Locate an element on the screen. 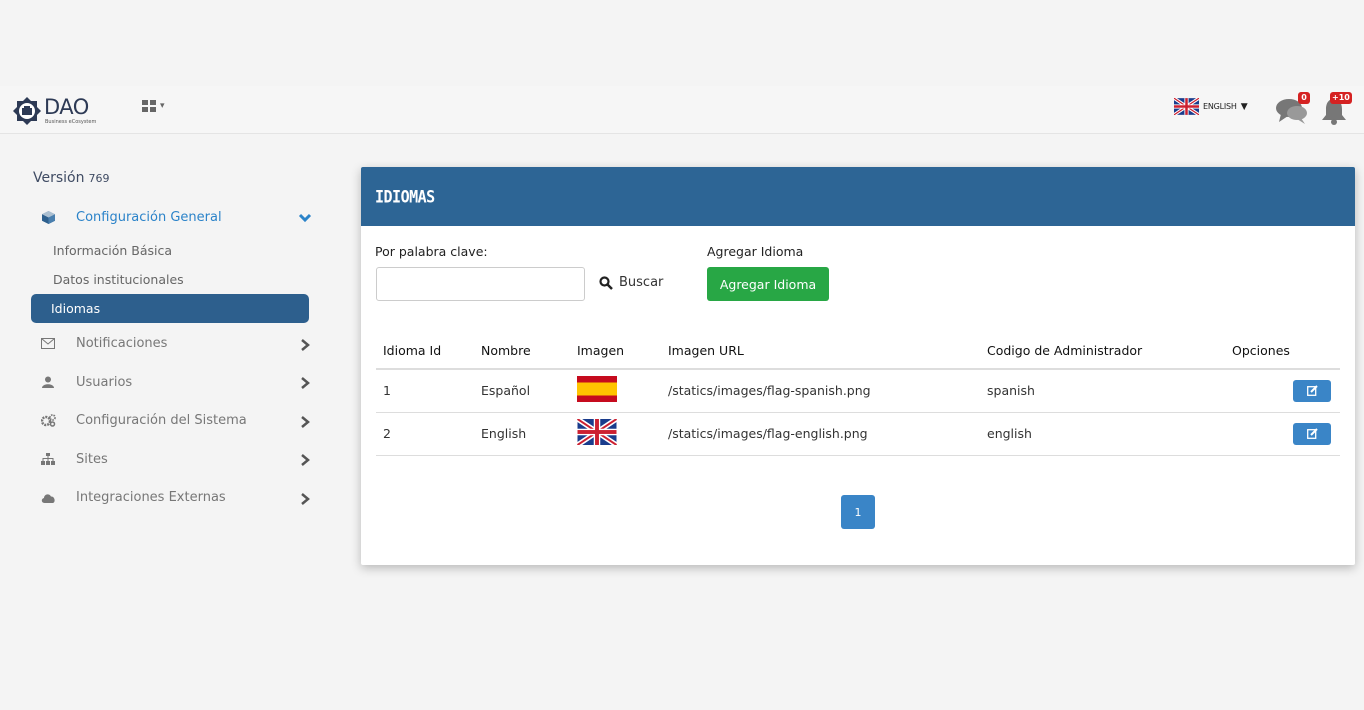  user-icon is located at coordinates (48, 382).